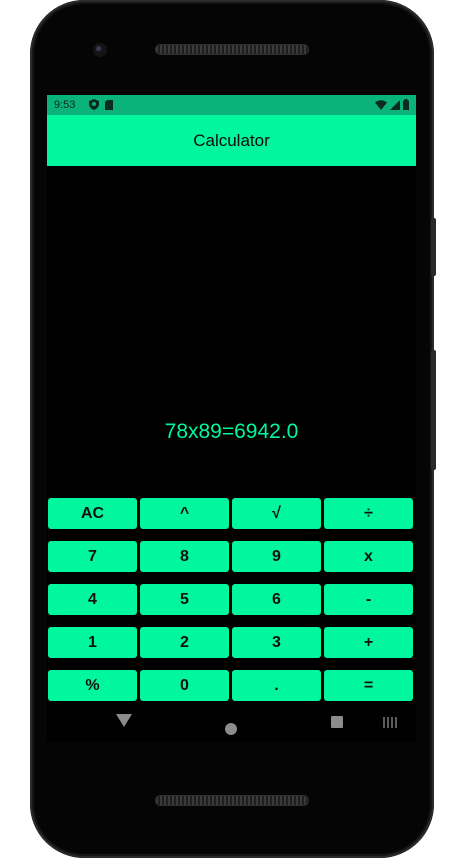 The height and width of the screenshot is (864, 467). I want to click on shield-icon, so click(94, 104).